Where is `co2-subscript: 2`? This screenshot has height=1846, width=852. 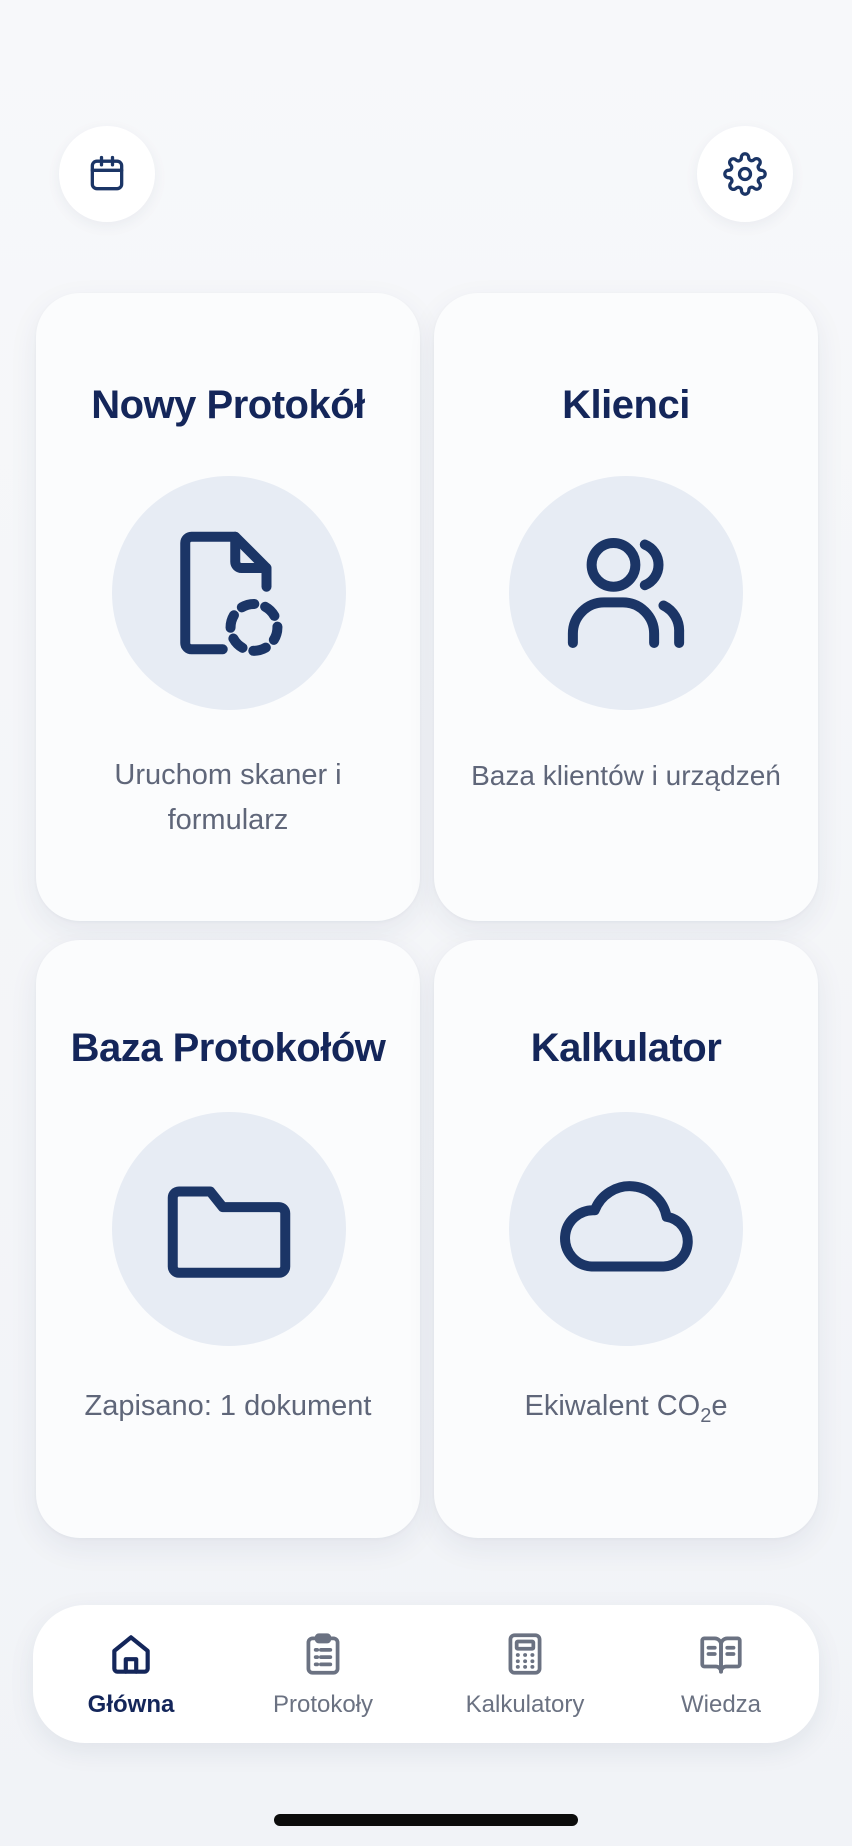 co2-subscript: 2 is located at coordinates (706, 1415).